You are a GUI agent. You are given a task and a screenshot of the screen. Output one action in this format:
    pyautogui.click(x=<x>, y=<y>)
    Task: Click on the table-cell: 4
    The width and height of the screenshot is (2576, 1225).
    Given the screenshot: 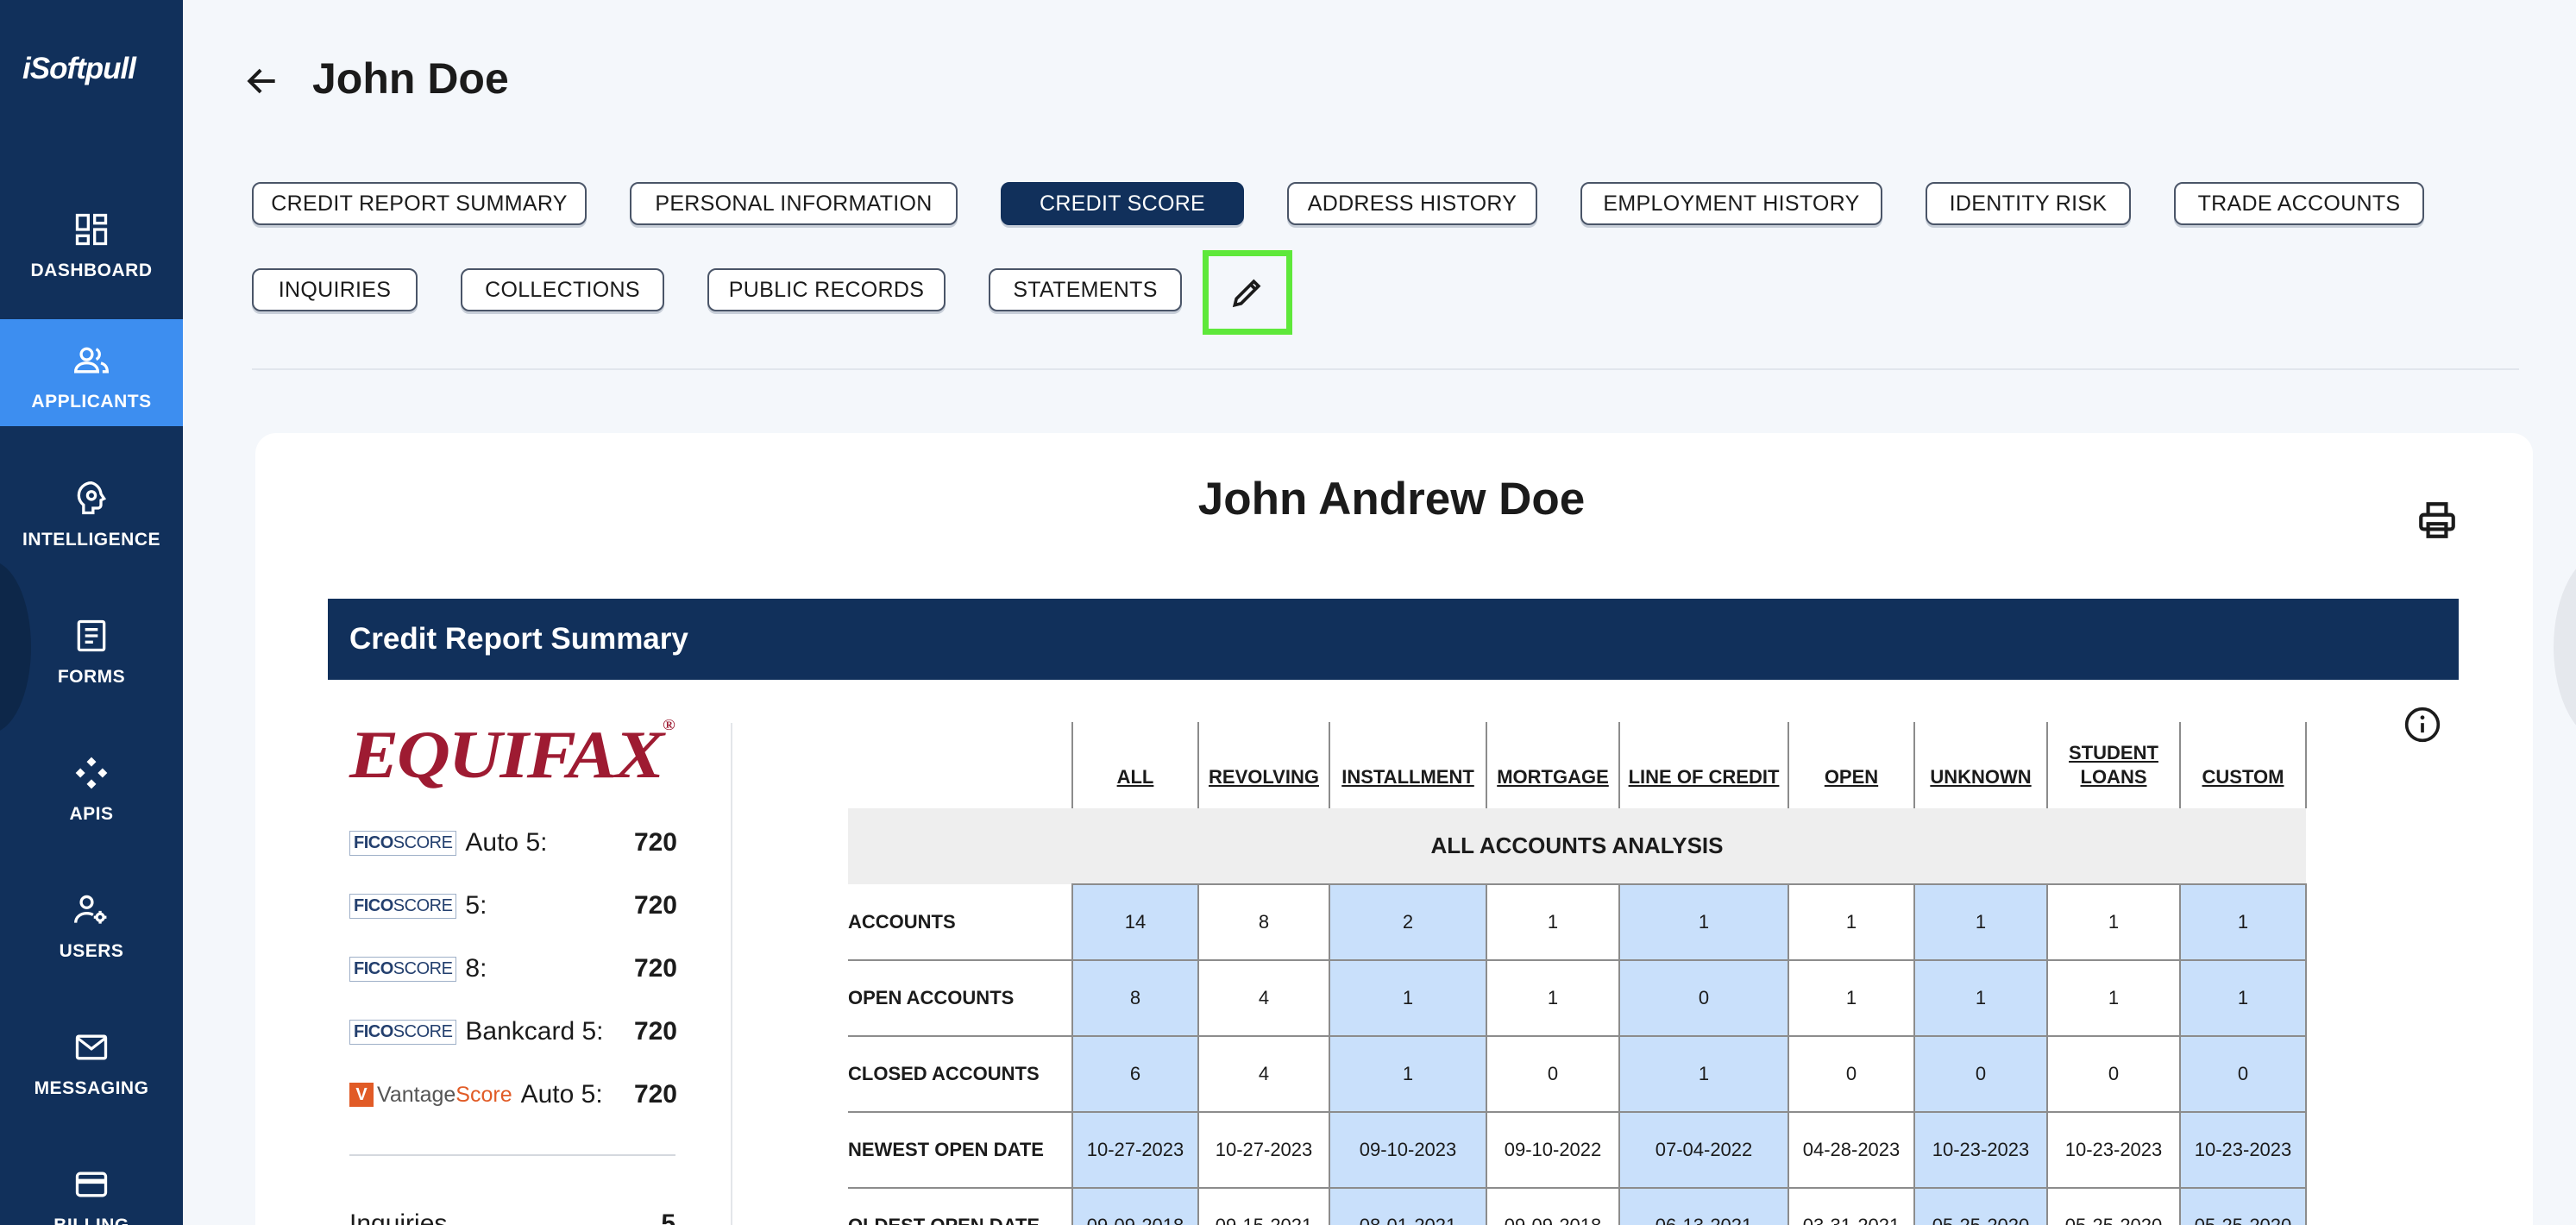 What is the action you would take?
    pyautogui.click(x=1263, y=1074)
    